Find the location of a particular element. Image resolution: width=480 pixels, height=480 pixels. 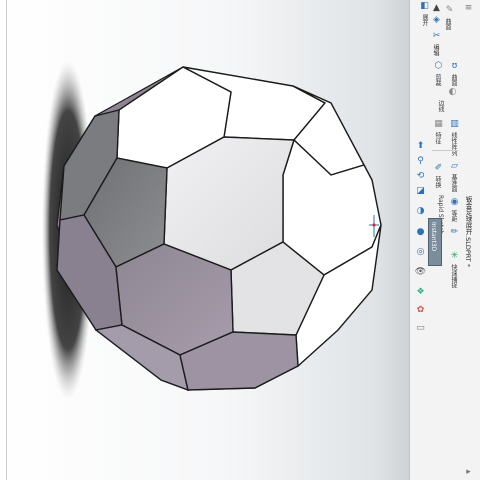

group-label-6: 等距 is located at coordinates (453, 216).